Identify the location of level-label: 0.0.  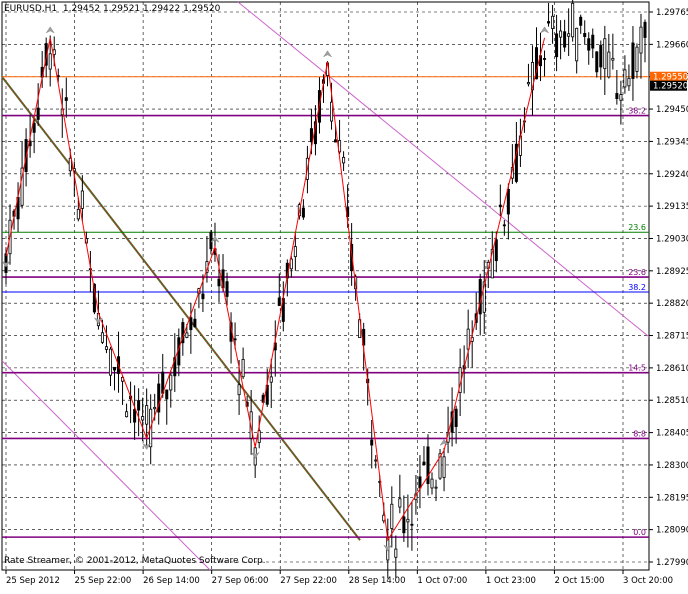
(639, 532).